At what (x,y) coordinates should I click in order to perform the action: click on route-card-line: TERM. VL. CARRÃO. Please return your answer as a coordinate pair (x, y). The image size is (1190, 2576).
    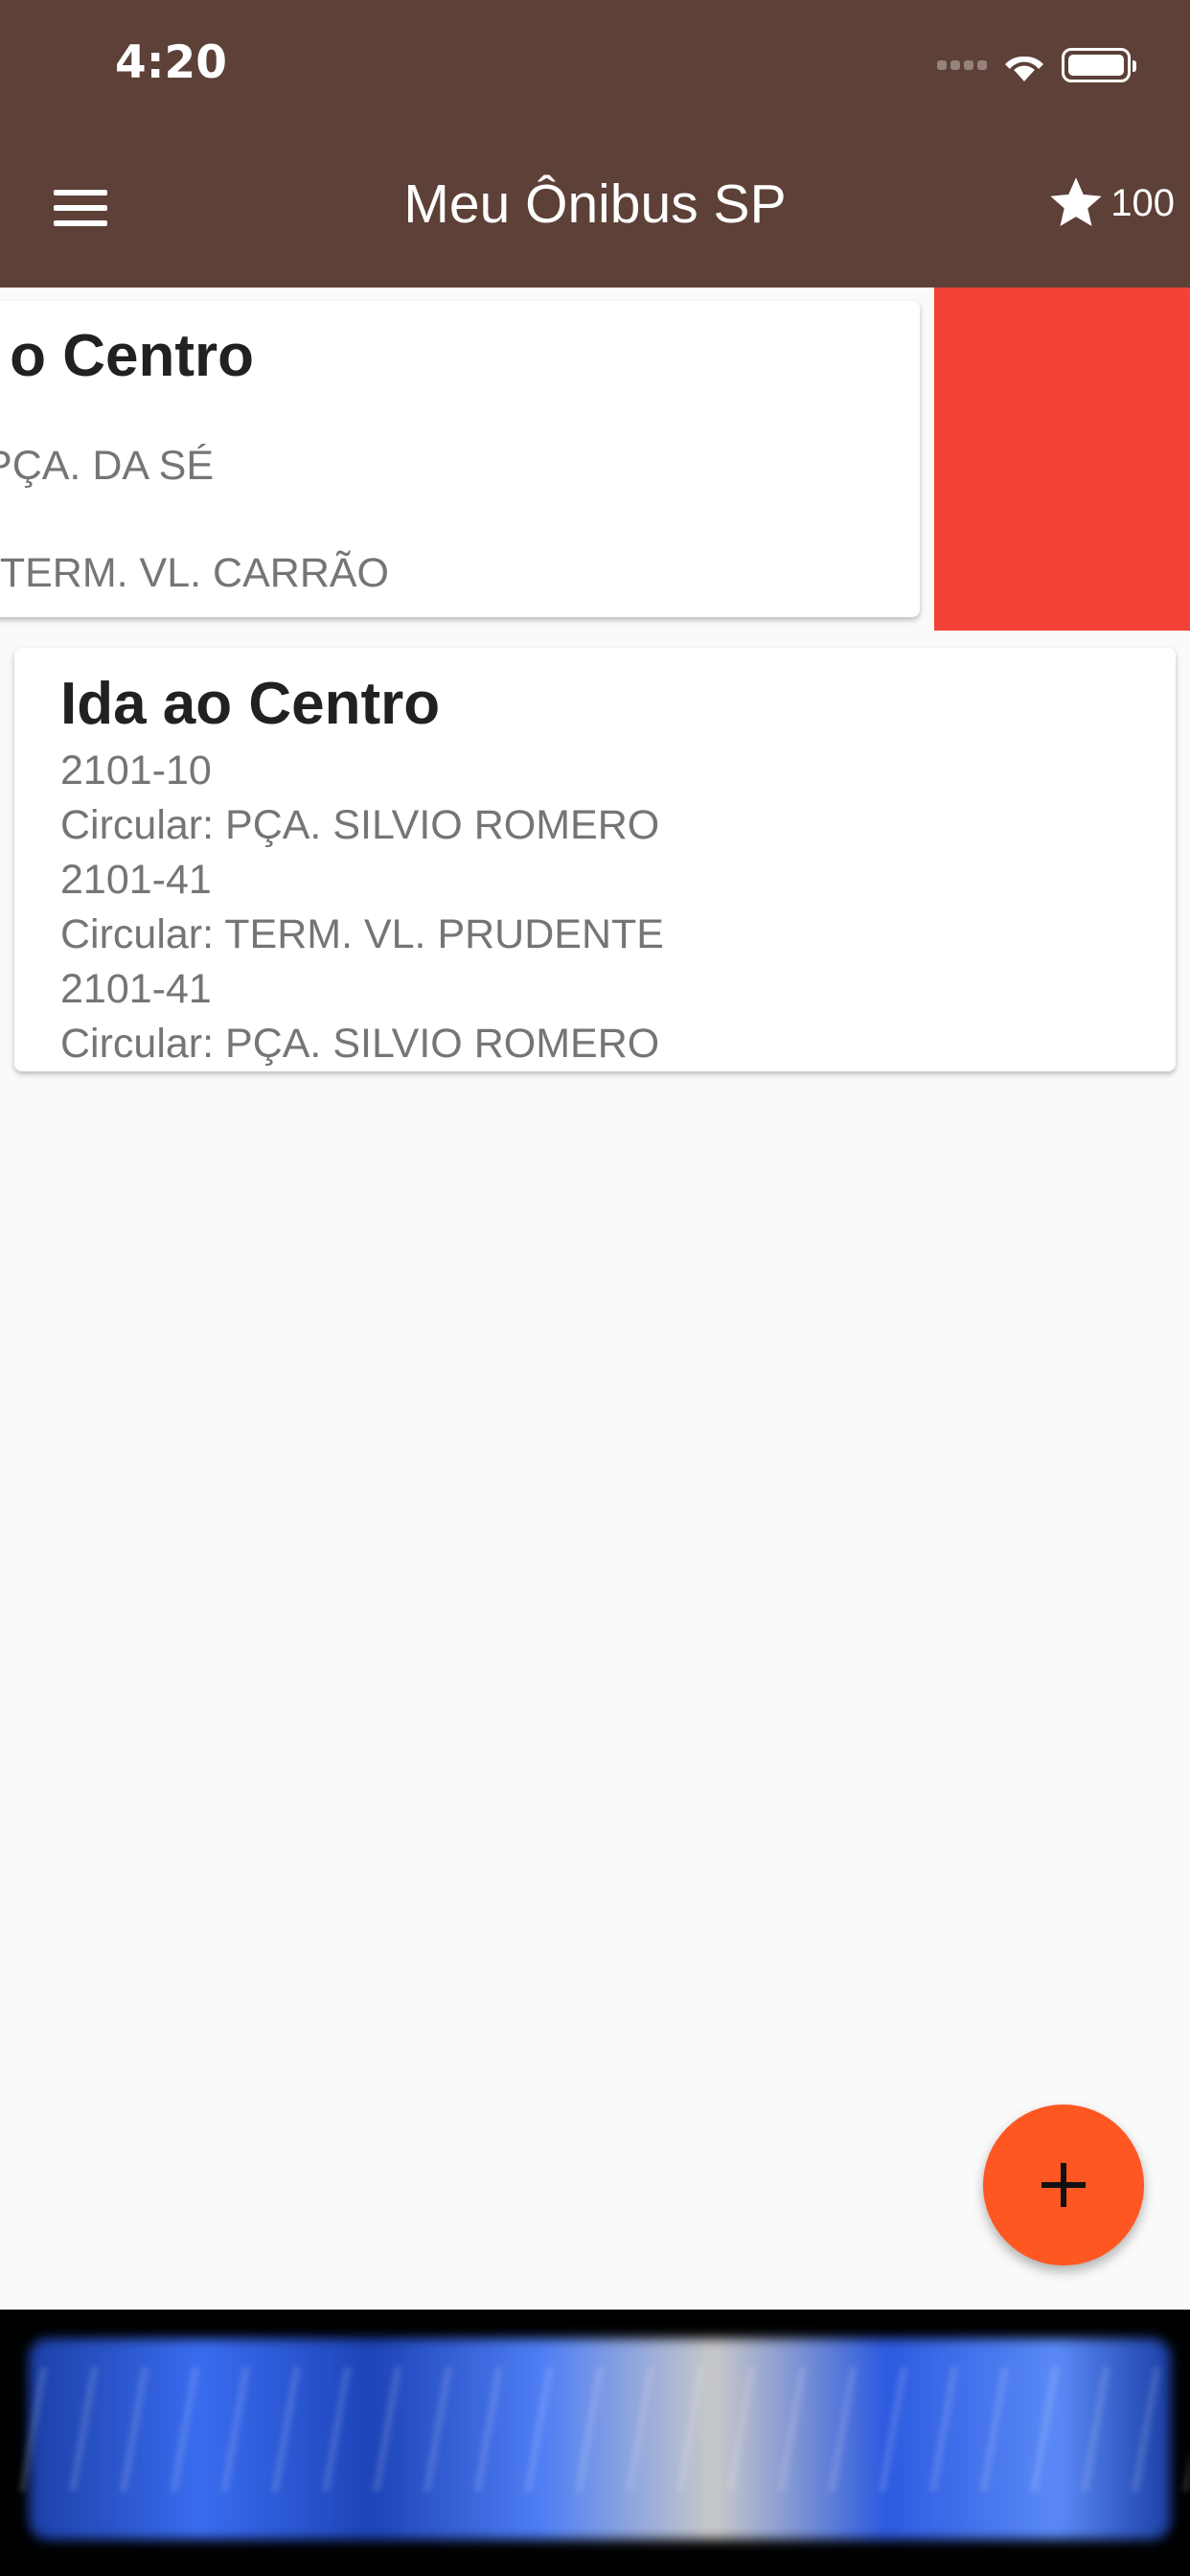
    Looking at the image, I should click on (195, 573).